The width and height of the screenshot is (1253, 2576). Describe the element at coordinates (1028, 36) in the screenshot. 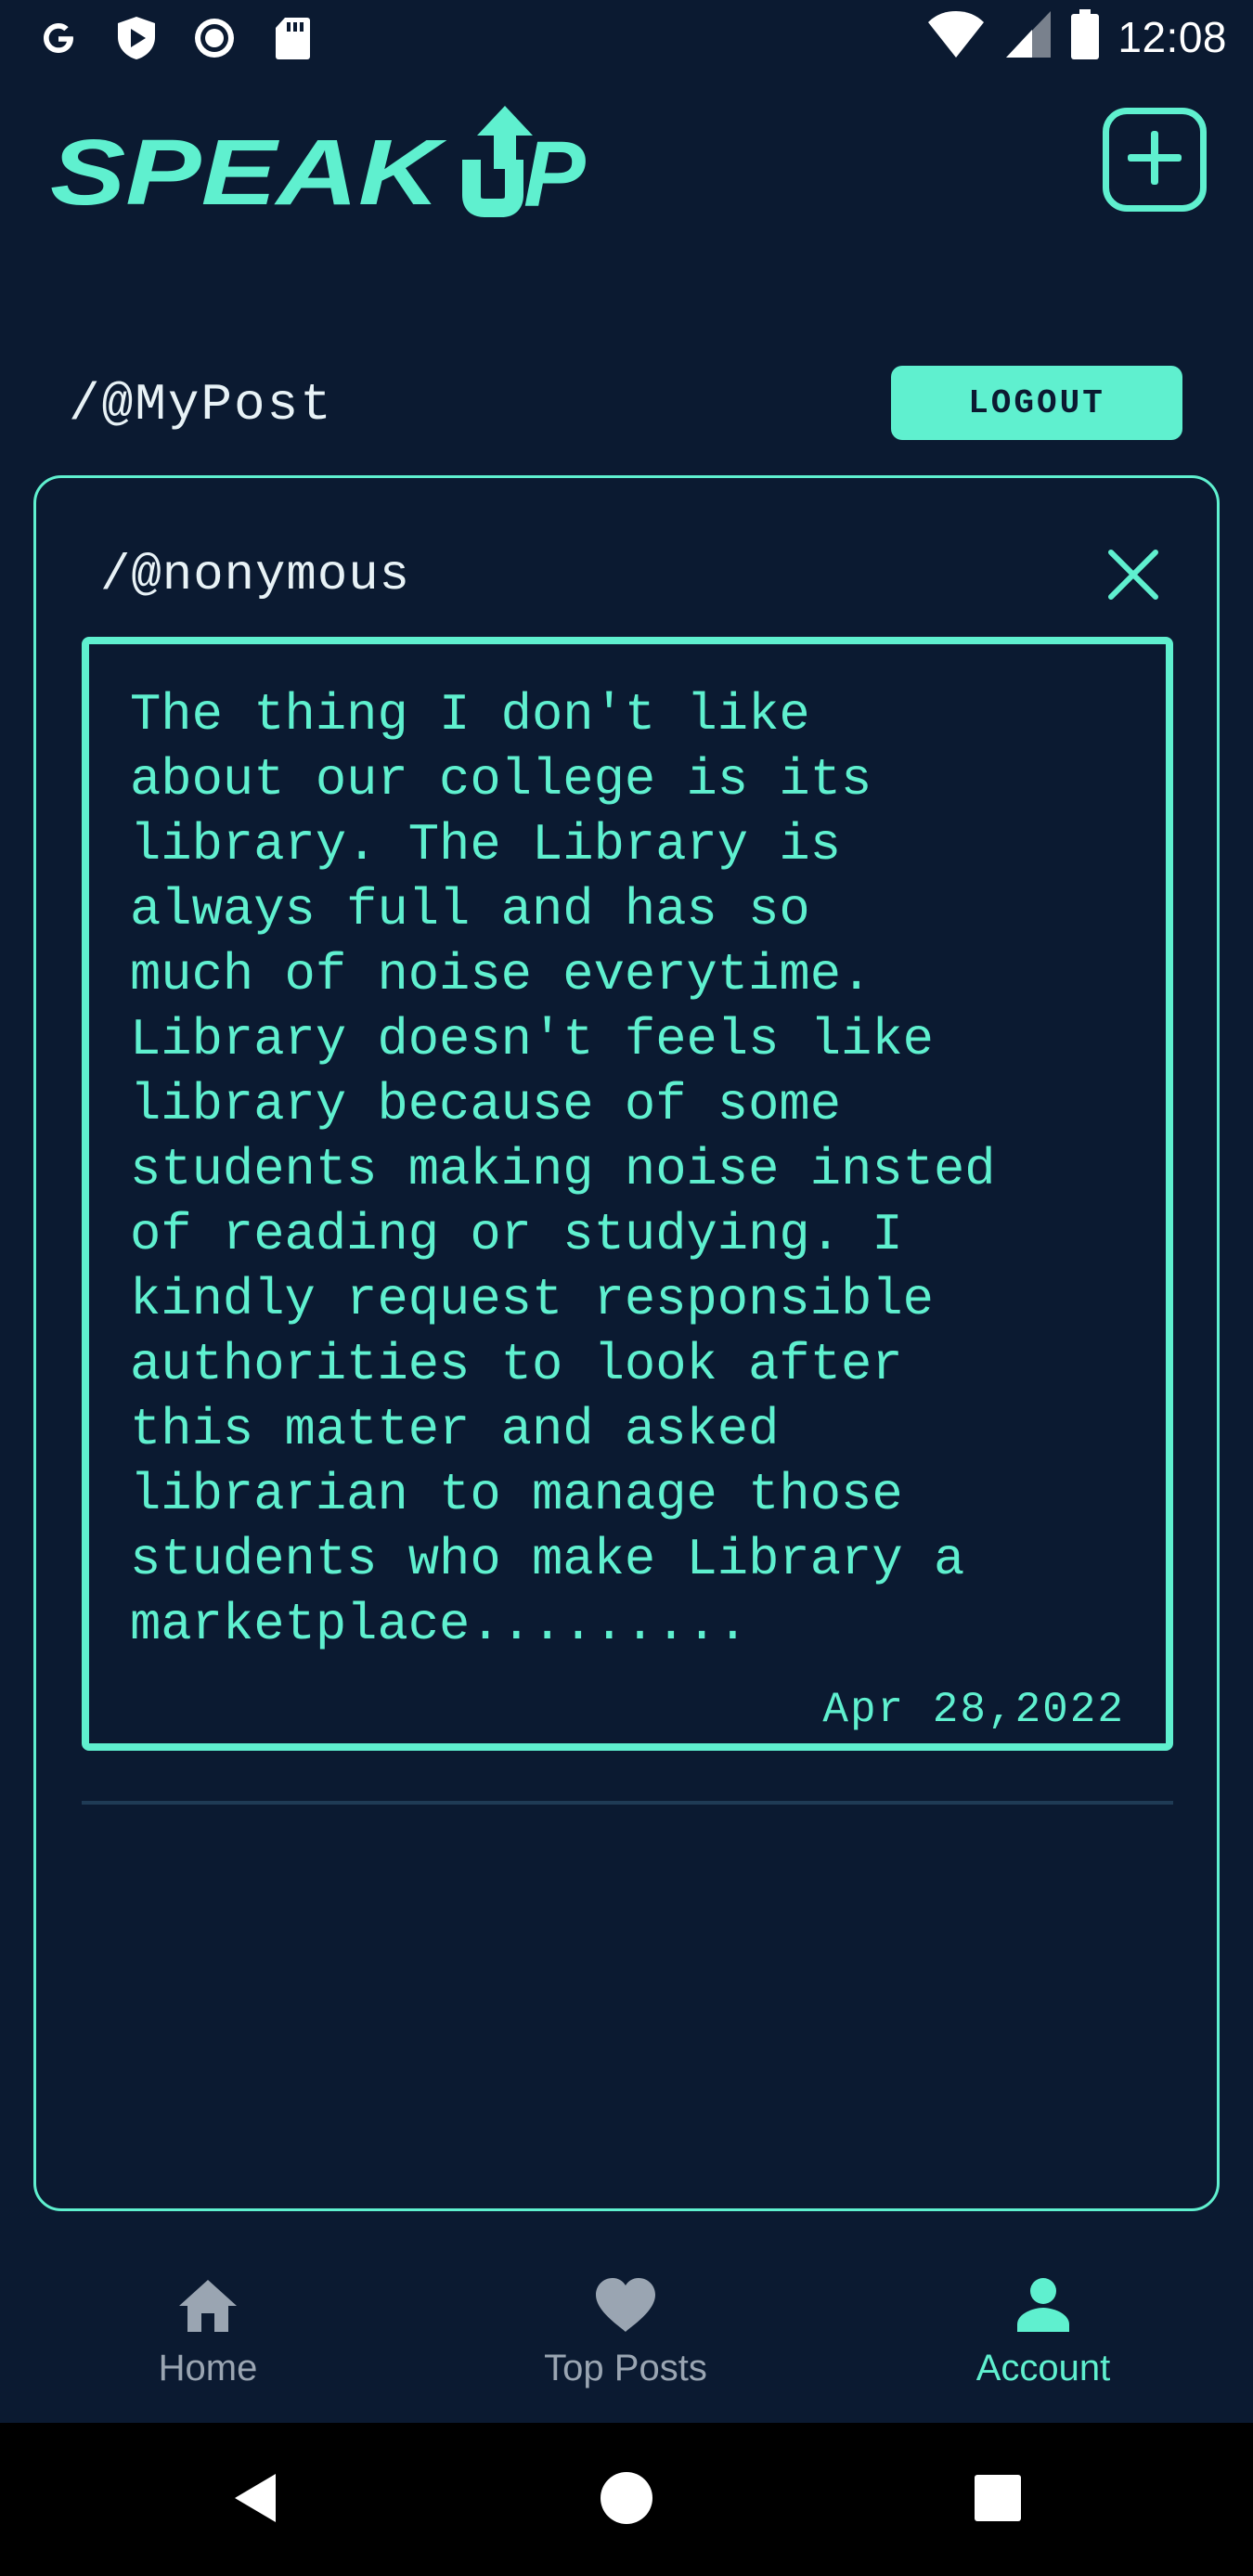

I see `signal-icon` at that location.